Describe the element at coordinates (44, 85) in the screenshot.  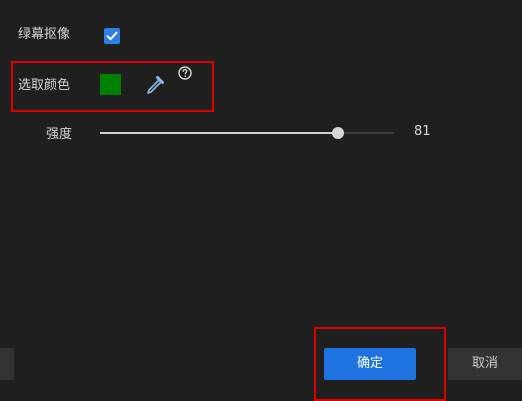
I see `pick-color-label: 选取颜色` at that location.